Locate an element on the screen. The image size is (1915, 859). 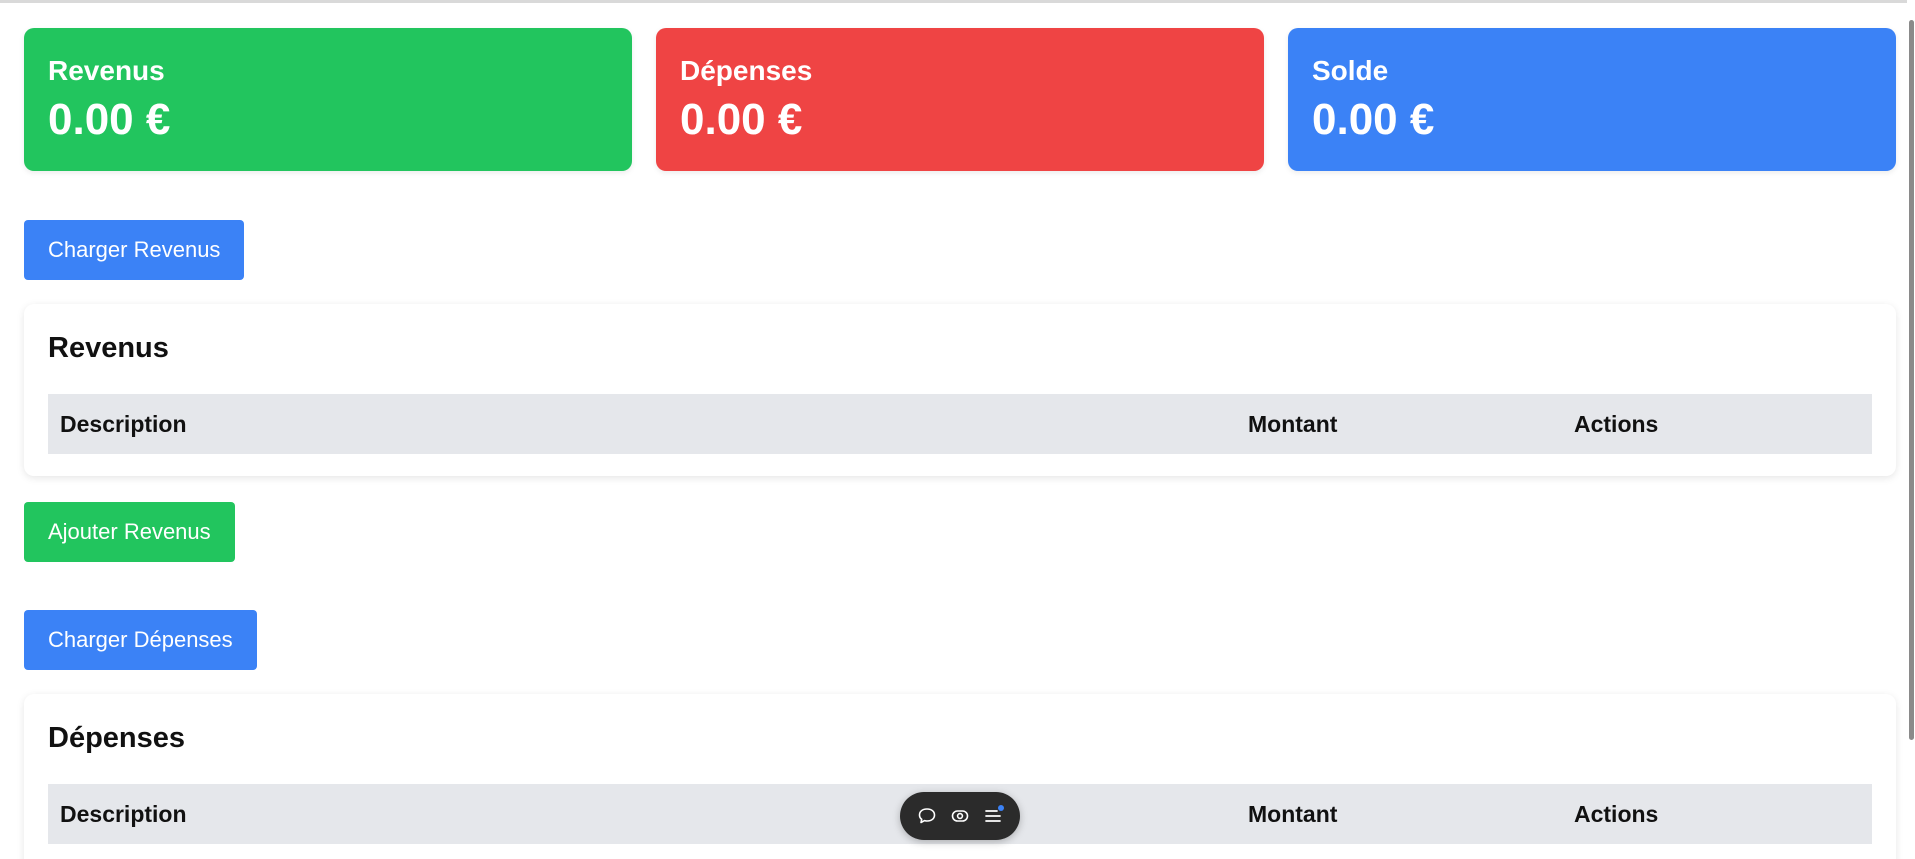
revenus-table-title: Revenus is located at coordinates (108, 348).